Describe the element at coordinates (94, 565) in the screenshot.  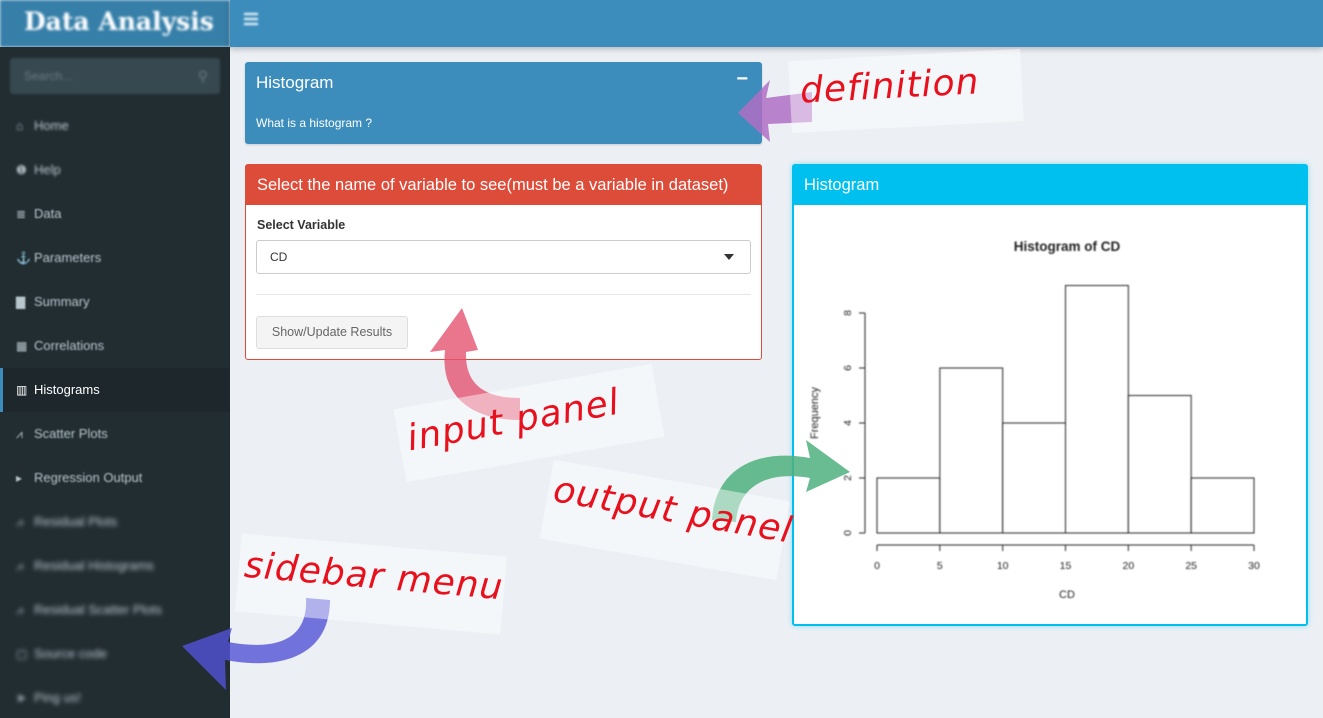
I see `sidebar-item-label: Residual Histograms` at that location.